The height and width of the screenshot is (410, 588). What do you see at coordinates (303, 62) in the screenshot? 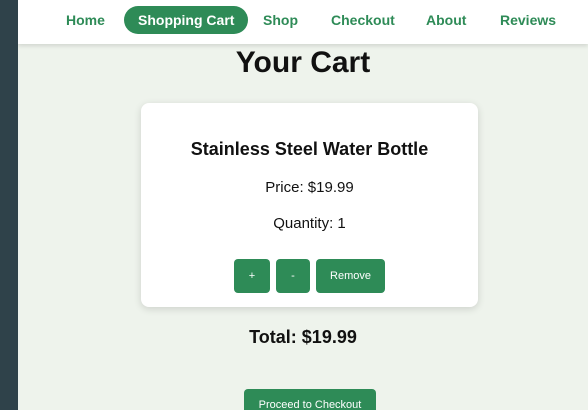
I see `page-title: Your Cart` at bounding box center [303, 62].